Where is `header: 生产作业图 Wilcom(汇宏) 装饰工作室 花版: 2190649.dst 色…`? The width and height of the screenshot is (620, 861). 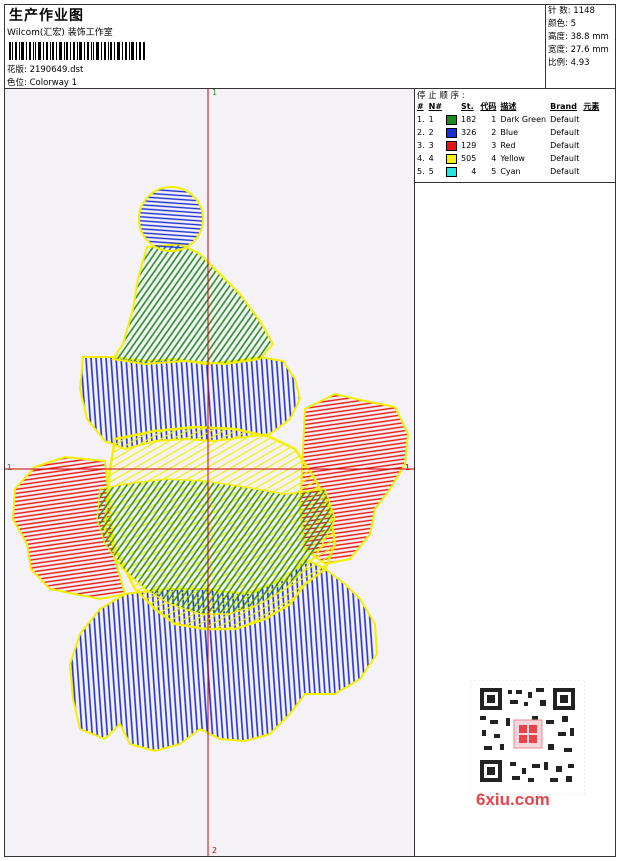
header: 生产作业图 Wilcom(汇宏) 装饰工作室 花版: 2190649.dst 色… is located at coordinates (275, 47).